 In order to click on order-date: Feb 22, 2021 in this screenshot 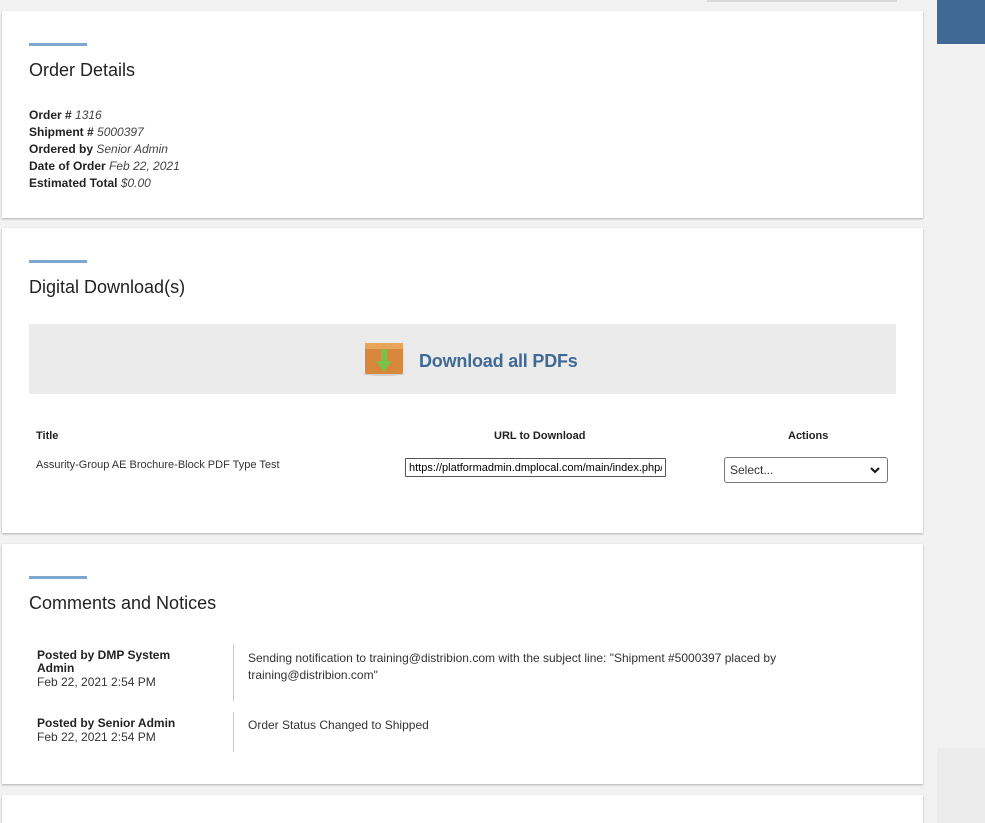, I will do `click(144, 166)`.